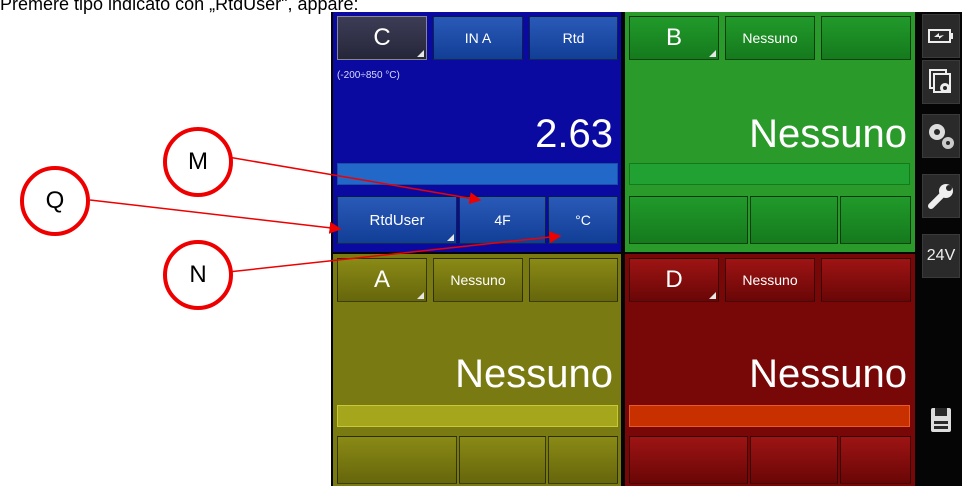 The width and height of the screenshot is (962, 486). What do you see at coordinates (198, 162) in the screenshot?
I see `marker-m: M` at bounding box center [198, 162].